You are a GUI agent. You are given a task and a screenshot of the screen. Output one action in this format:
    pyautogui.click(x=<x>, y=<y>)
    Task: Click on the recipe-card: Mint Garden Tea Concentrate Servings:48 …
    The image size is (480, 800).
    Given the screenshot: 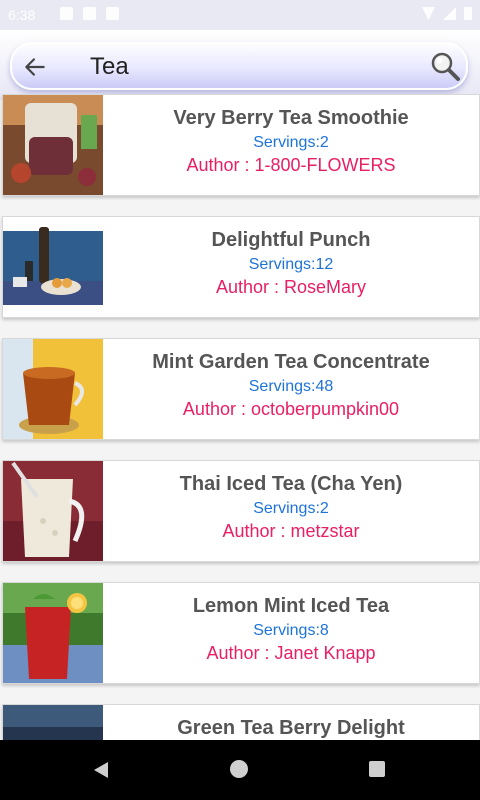 What is the action you would take?
    pyautogui.click(x=241, y=389)
    